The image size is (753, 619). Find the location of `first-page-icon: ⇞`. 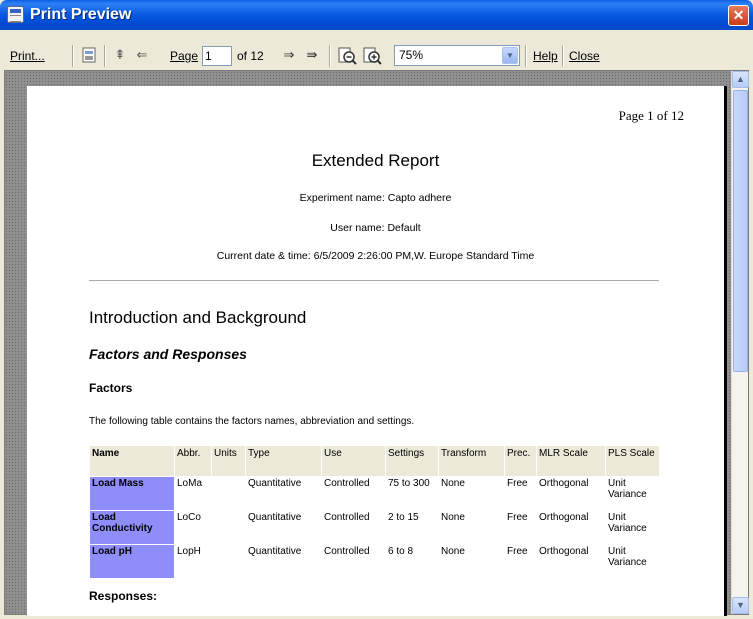

first-page-icon: ⇞ is located at coordinates (120, 54).